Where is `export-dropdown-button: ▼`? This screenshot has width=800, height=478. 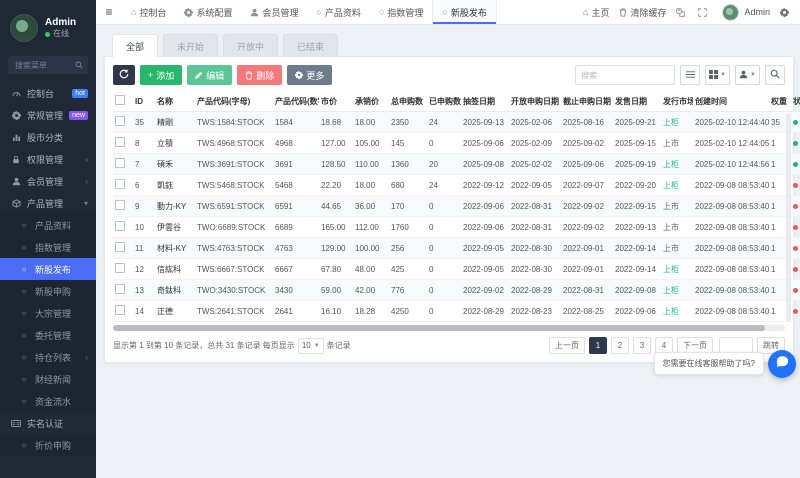
export-dropdown-button: ▼ is located at coordinates (747, 75).